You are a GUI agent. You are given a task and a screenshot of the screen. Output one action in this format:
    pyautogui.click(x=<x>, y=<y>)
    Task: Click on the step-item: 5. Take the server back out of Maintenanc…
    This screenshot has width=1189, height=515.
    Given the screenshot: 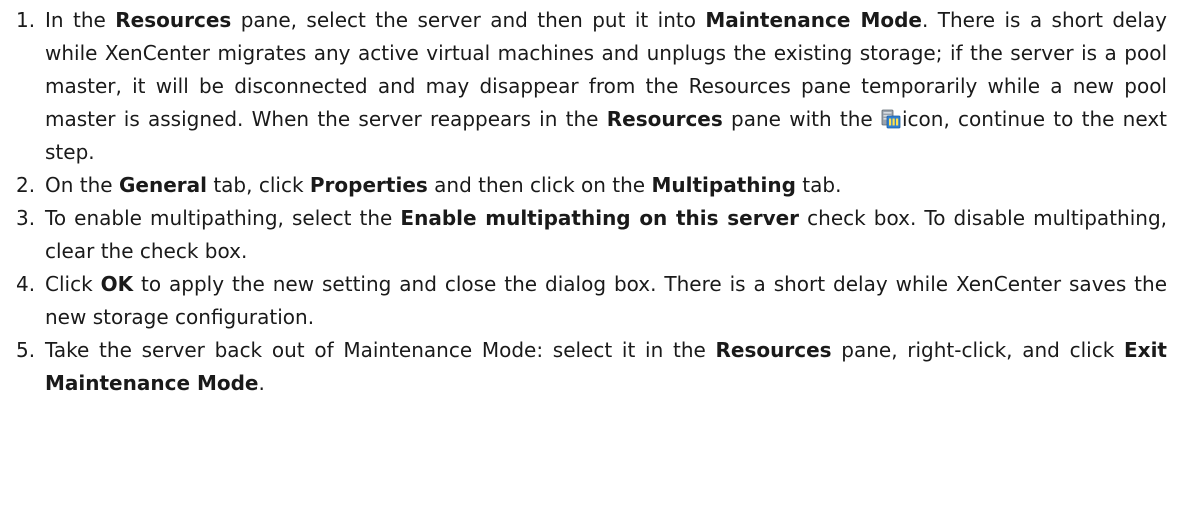 What is the action you would take?
    pyautogui.click(x=594, y=367)
    